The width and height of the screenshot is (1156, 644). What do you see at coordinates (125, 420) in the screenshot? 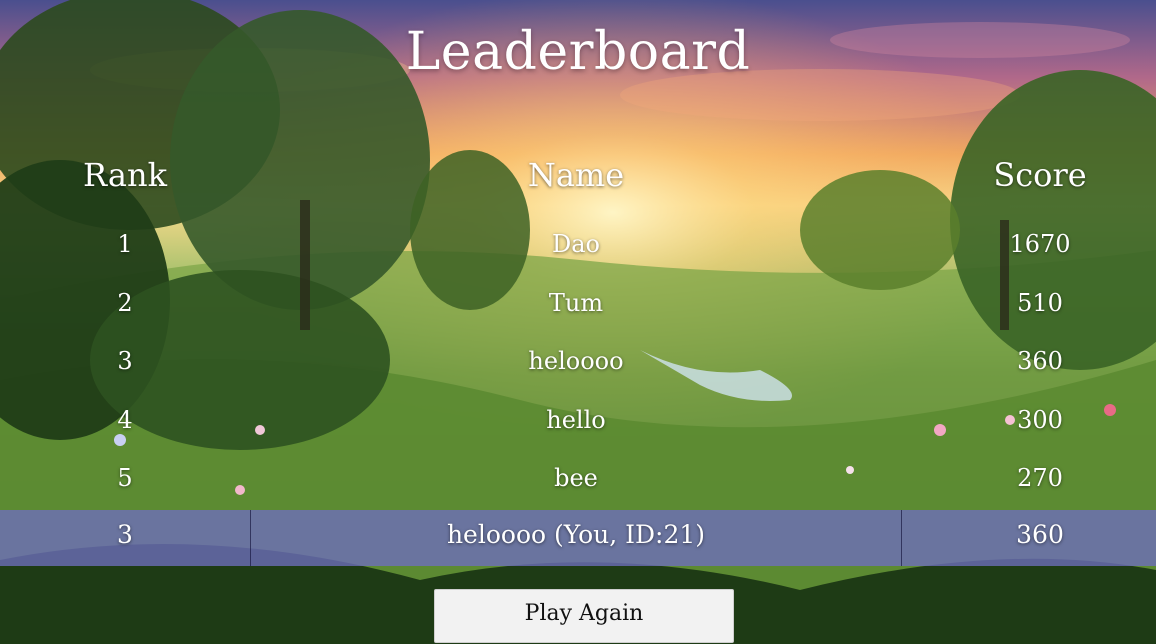
I see `rank-cell: 4` at bounding box center [125, 420].